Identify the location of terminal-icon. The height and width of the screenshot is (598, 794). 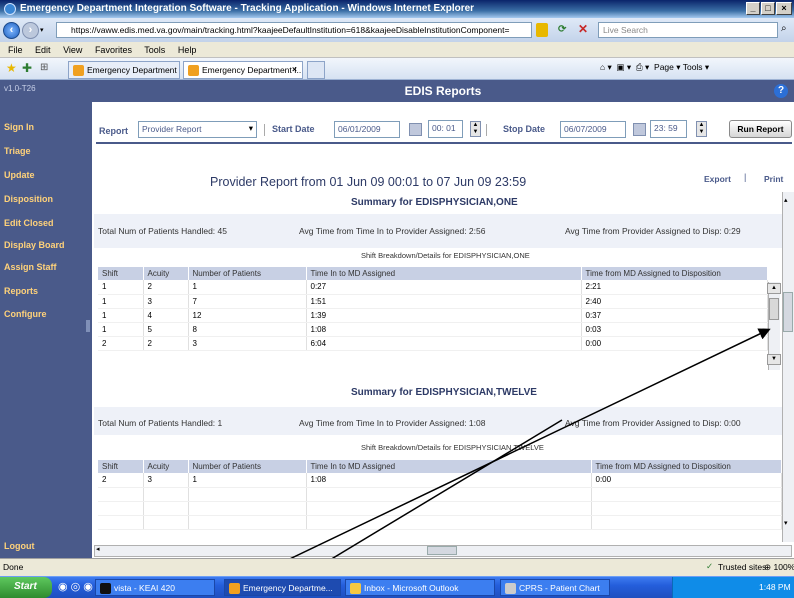
(105, 588).